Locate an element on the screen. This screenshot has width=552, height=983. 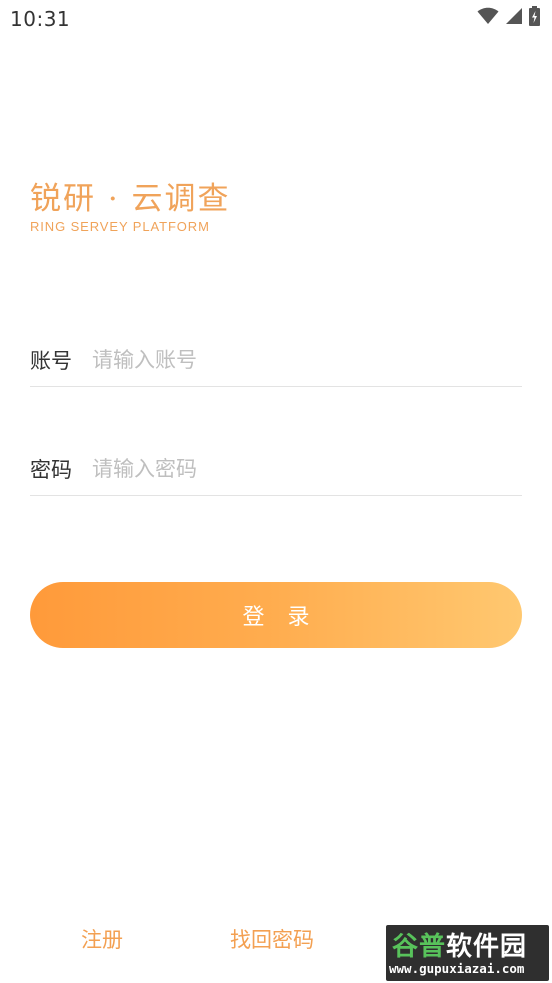
app-logo: 锐研 · 云调查 RING SERVEY PLATFORM is located at coordinates (130, 207).